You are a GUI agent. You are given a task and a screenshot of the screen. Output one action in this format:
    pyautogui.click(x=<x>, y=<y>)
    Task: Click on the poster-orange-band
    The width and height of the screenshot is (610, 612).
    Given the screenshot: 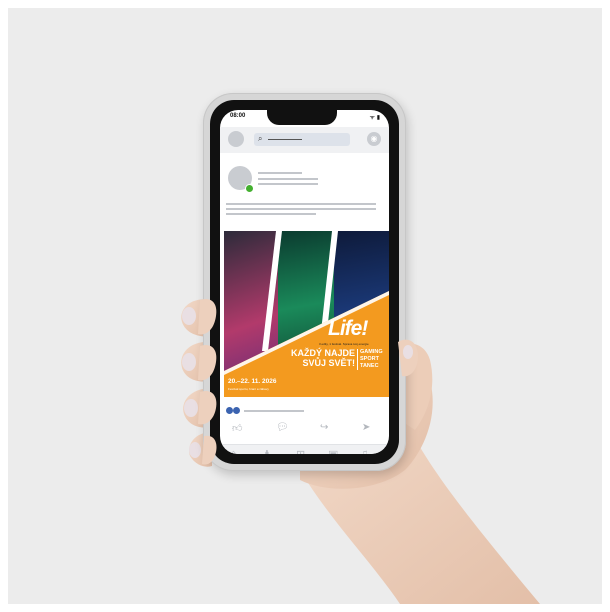 What is the action you would take?
    pyautogui.click(x=306, y=344)
    